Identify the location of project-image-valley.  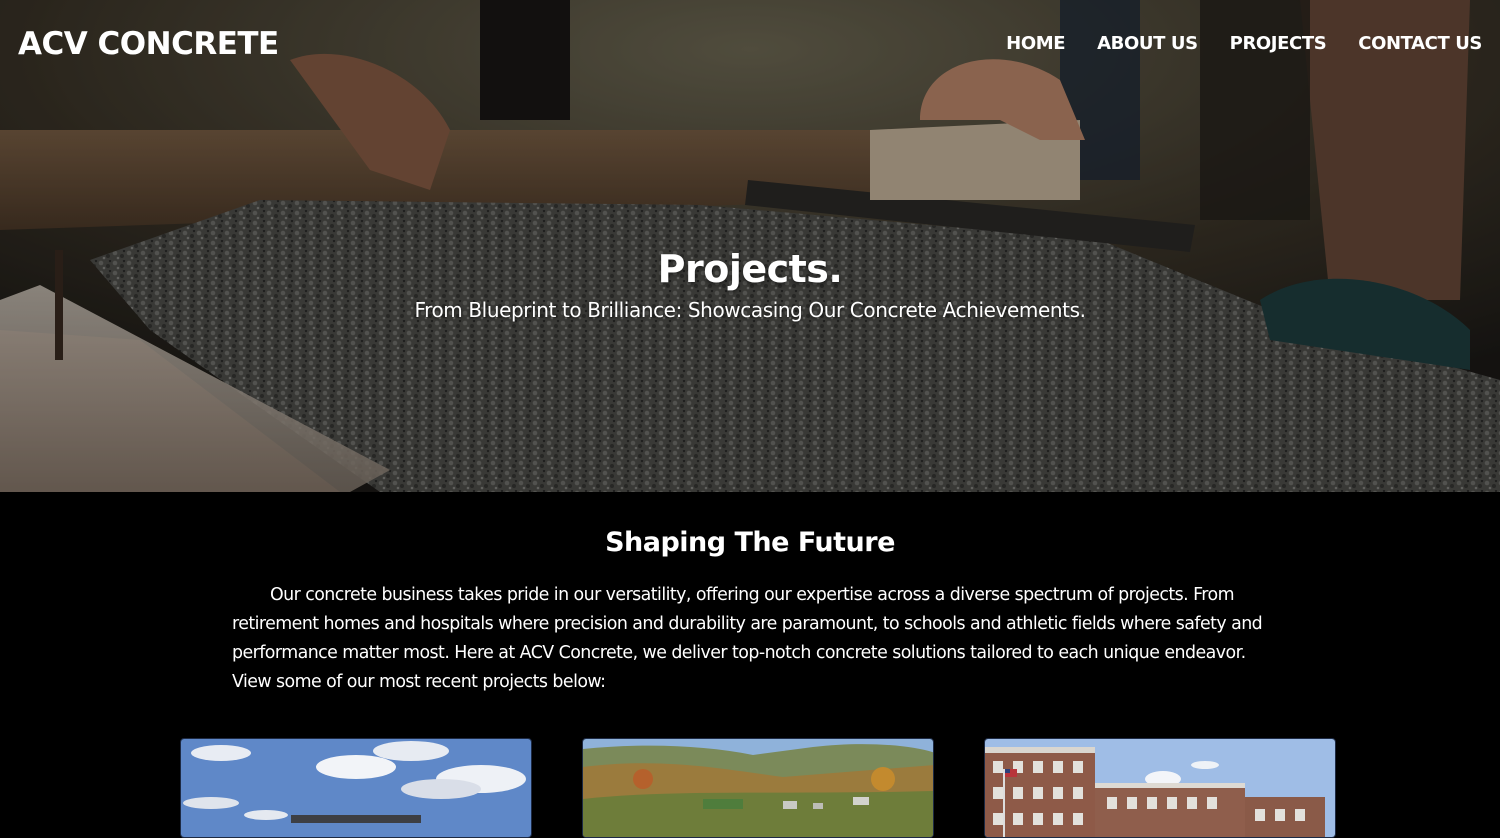
(758, 788).